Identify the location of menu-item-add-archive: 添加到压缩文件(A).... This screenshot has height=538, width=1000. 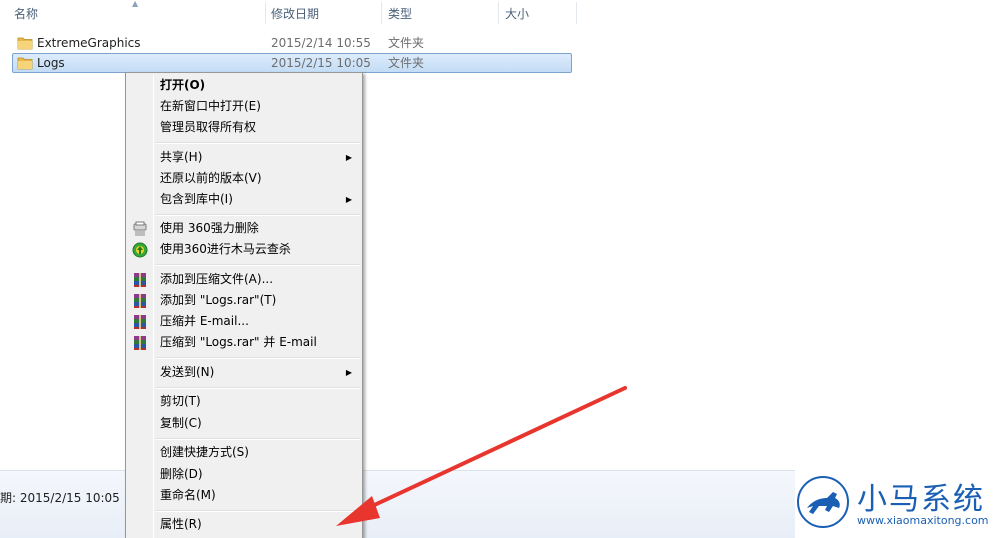
(244, 279).